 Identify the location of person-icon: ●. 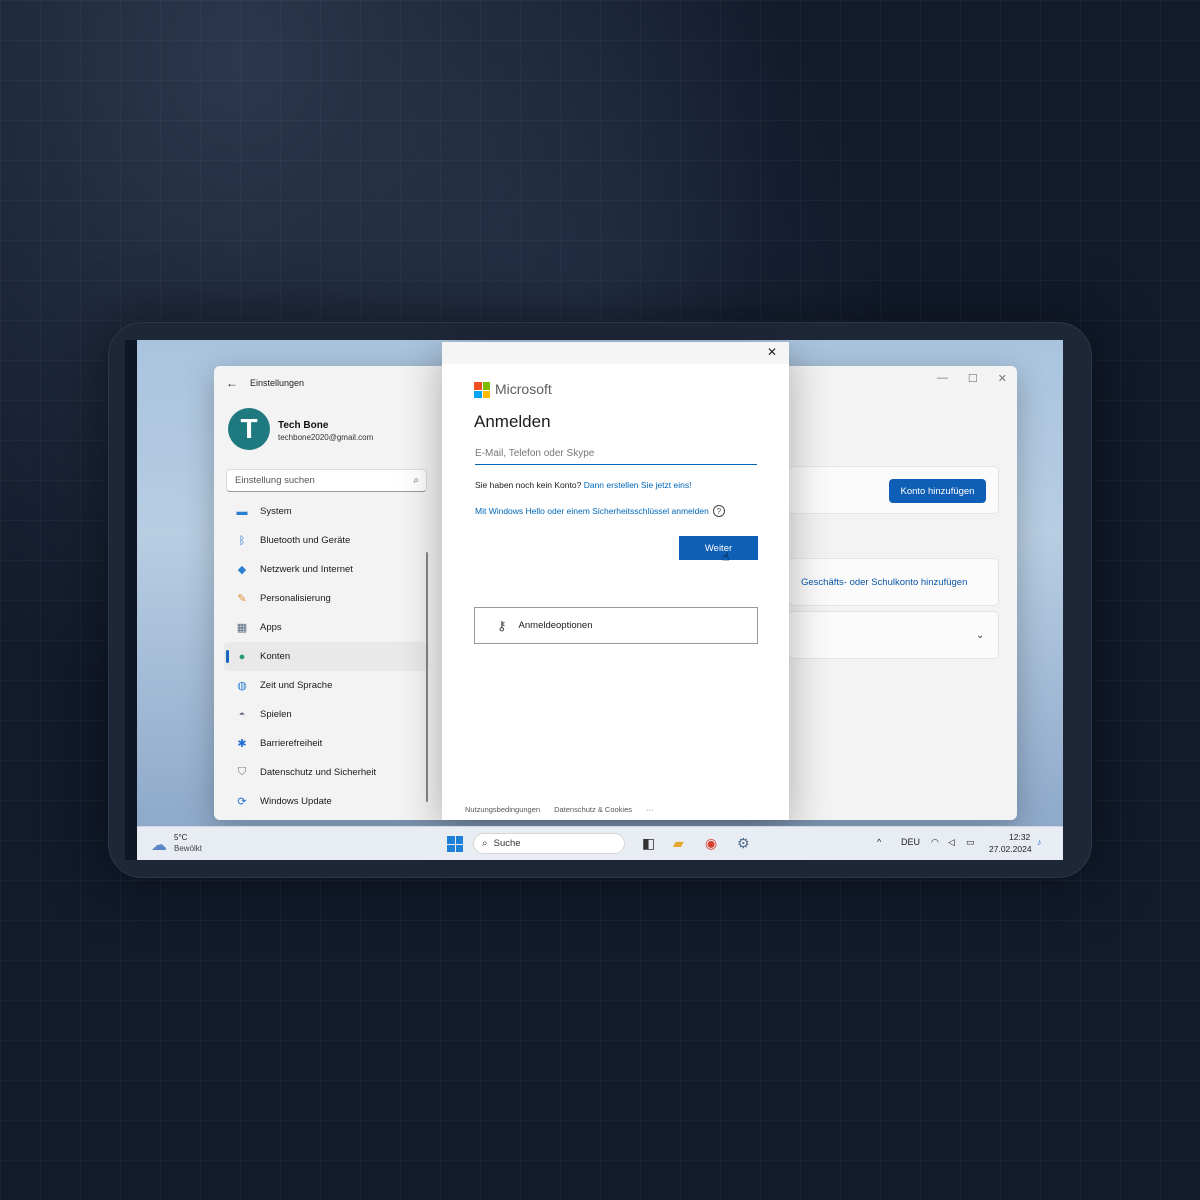
(242, 656).